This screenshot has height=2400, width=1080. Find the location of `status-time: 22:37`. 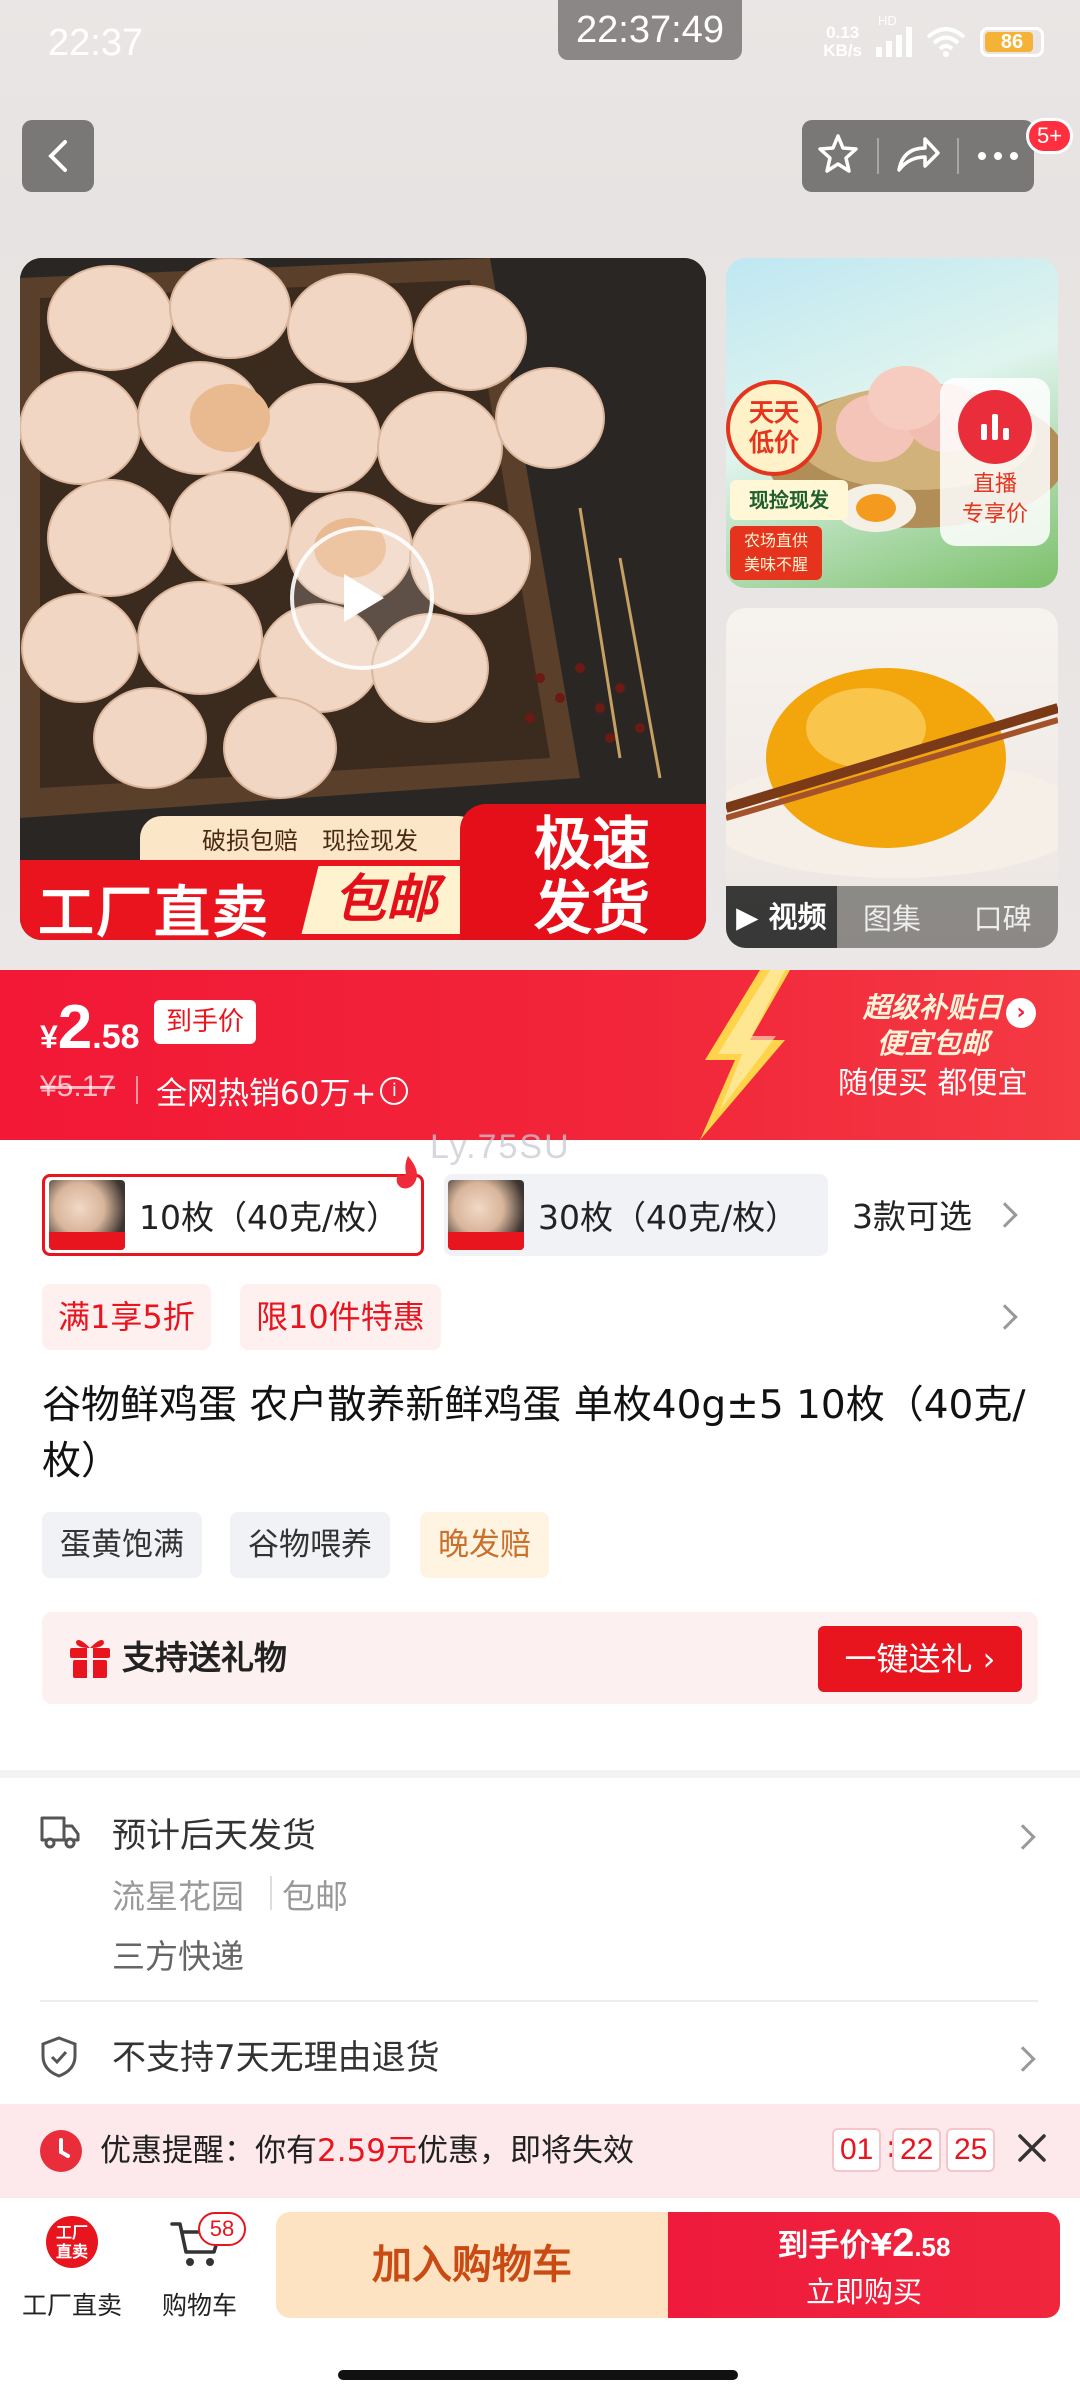

status-time: 22:37 is located at coordinates (96, 43).